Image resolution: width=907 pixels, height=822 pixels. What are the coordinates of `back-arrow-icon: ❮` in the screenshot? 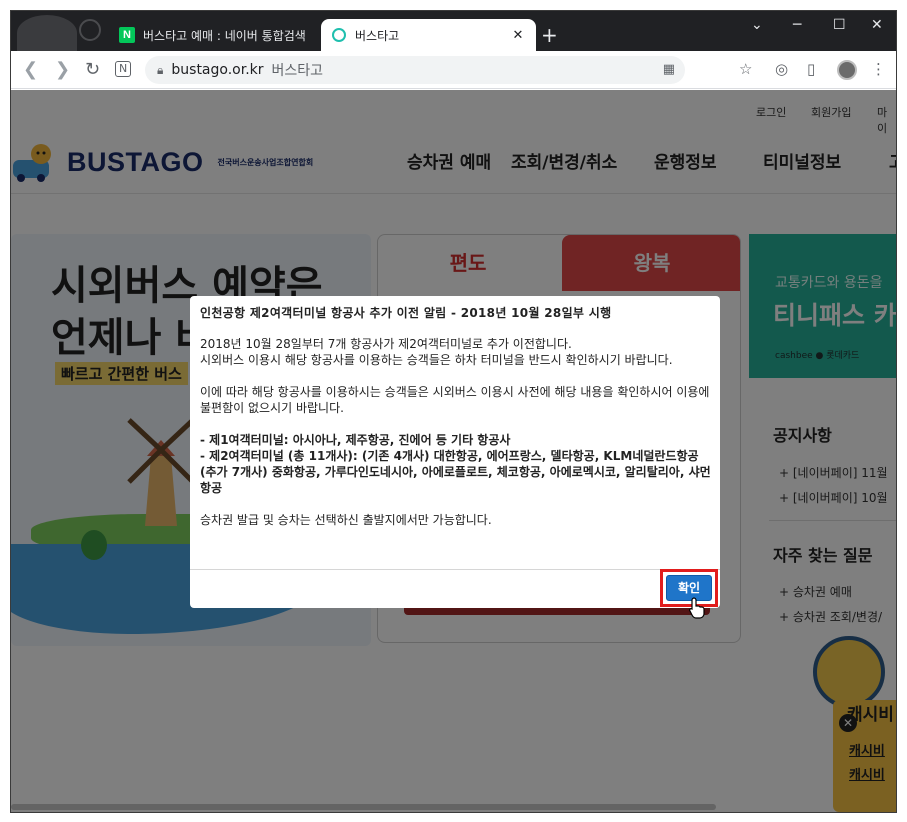 It's located at (30, 69).